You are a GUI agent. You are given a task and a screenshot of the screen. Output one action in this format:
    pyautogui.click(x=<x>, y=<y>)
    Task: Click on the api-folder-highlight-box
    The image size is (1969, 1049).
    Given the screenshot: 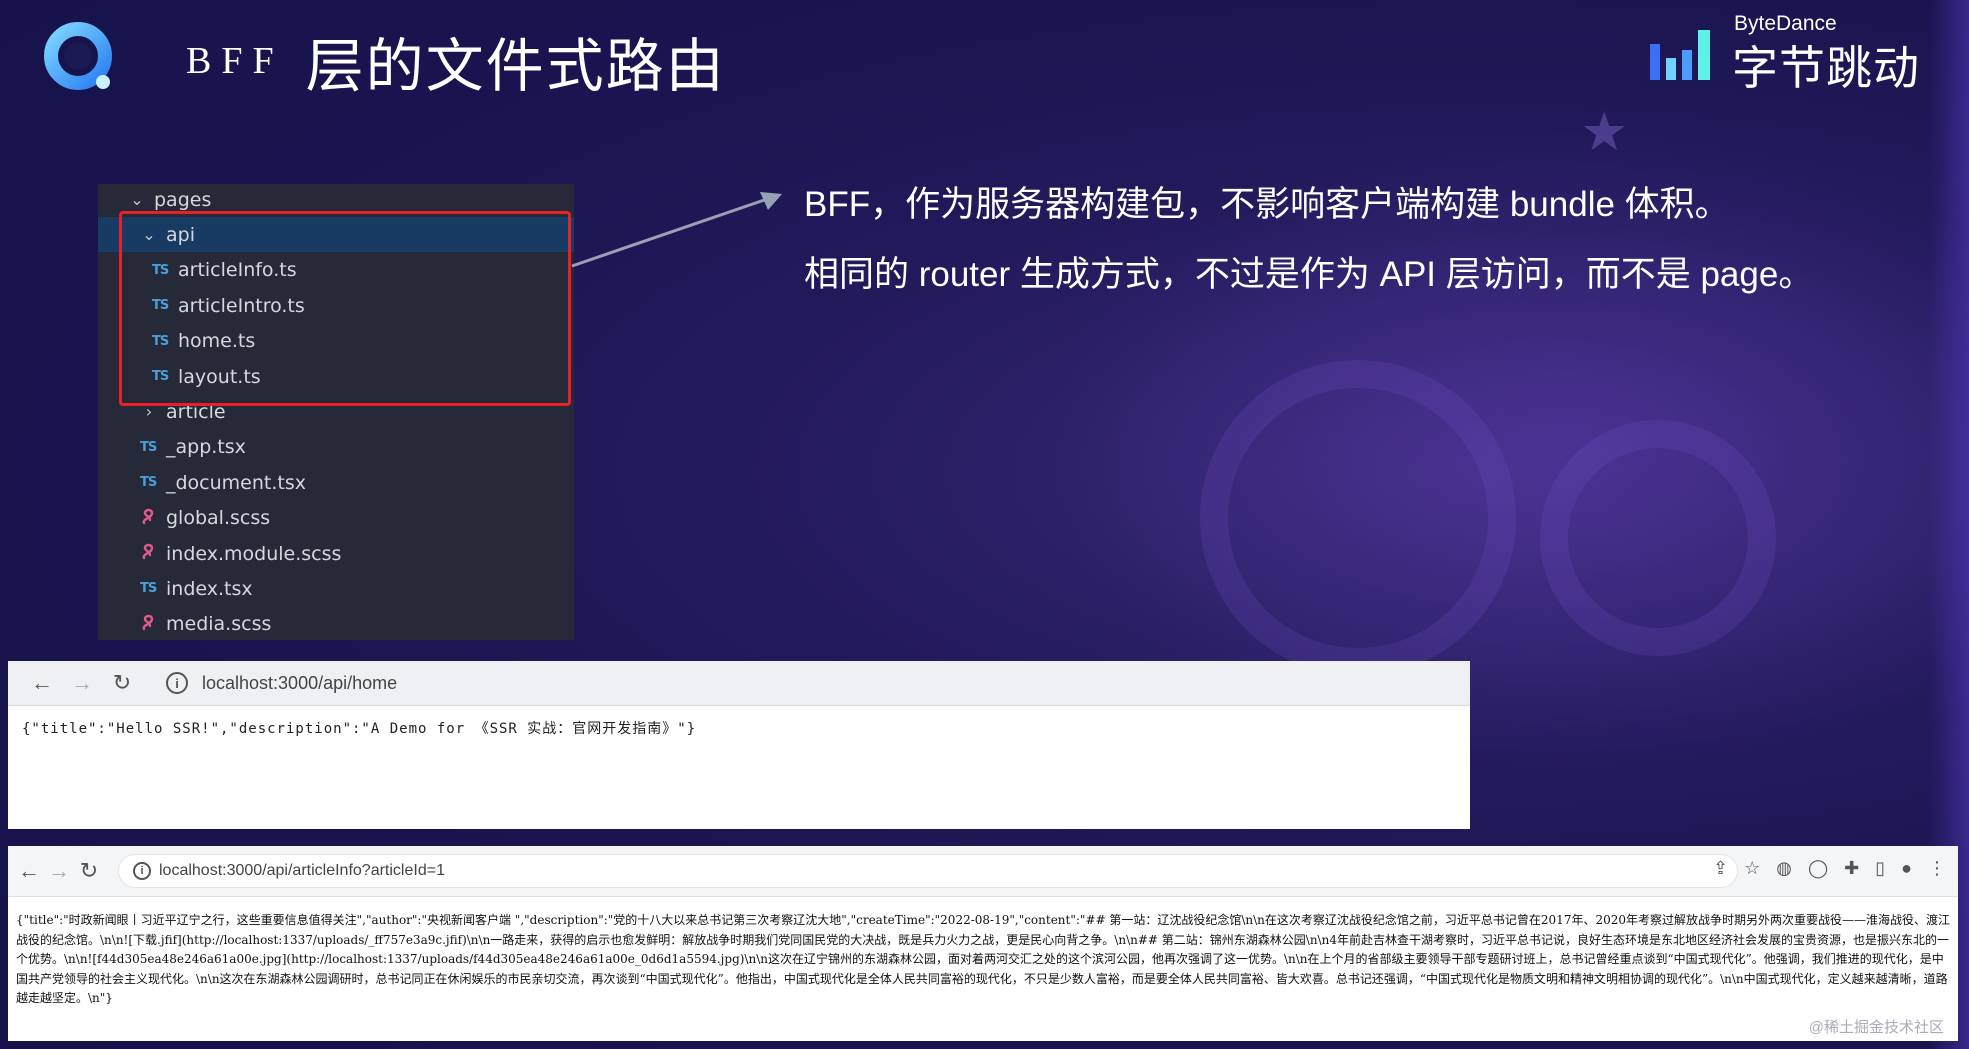 What is the action you would take?
    pyautogui.click(x=345, y=308)
    